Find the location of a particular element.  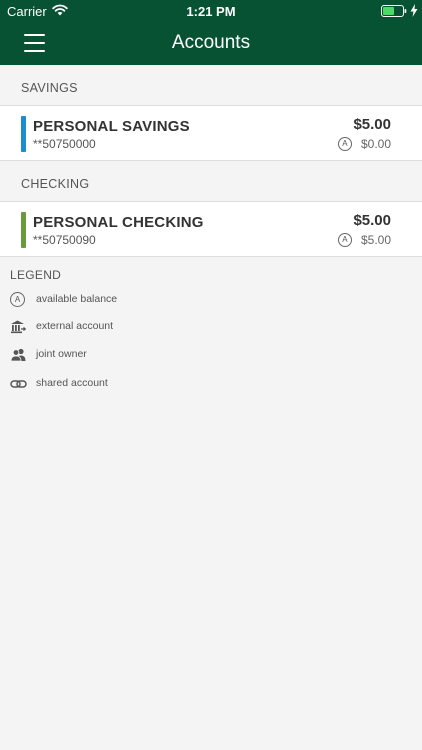

people-icon is located at coordinates (18, 355).